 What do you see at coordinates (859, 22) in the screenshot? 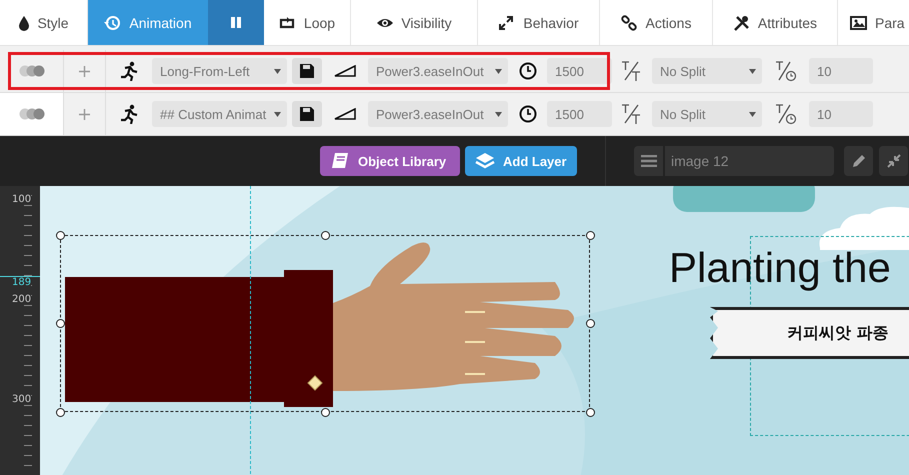
I see `image-icon` at bounding box center [859, 22].